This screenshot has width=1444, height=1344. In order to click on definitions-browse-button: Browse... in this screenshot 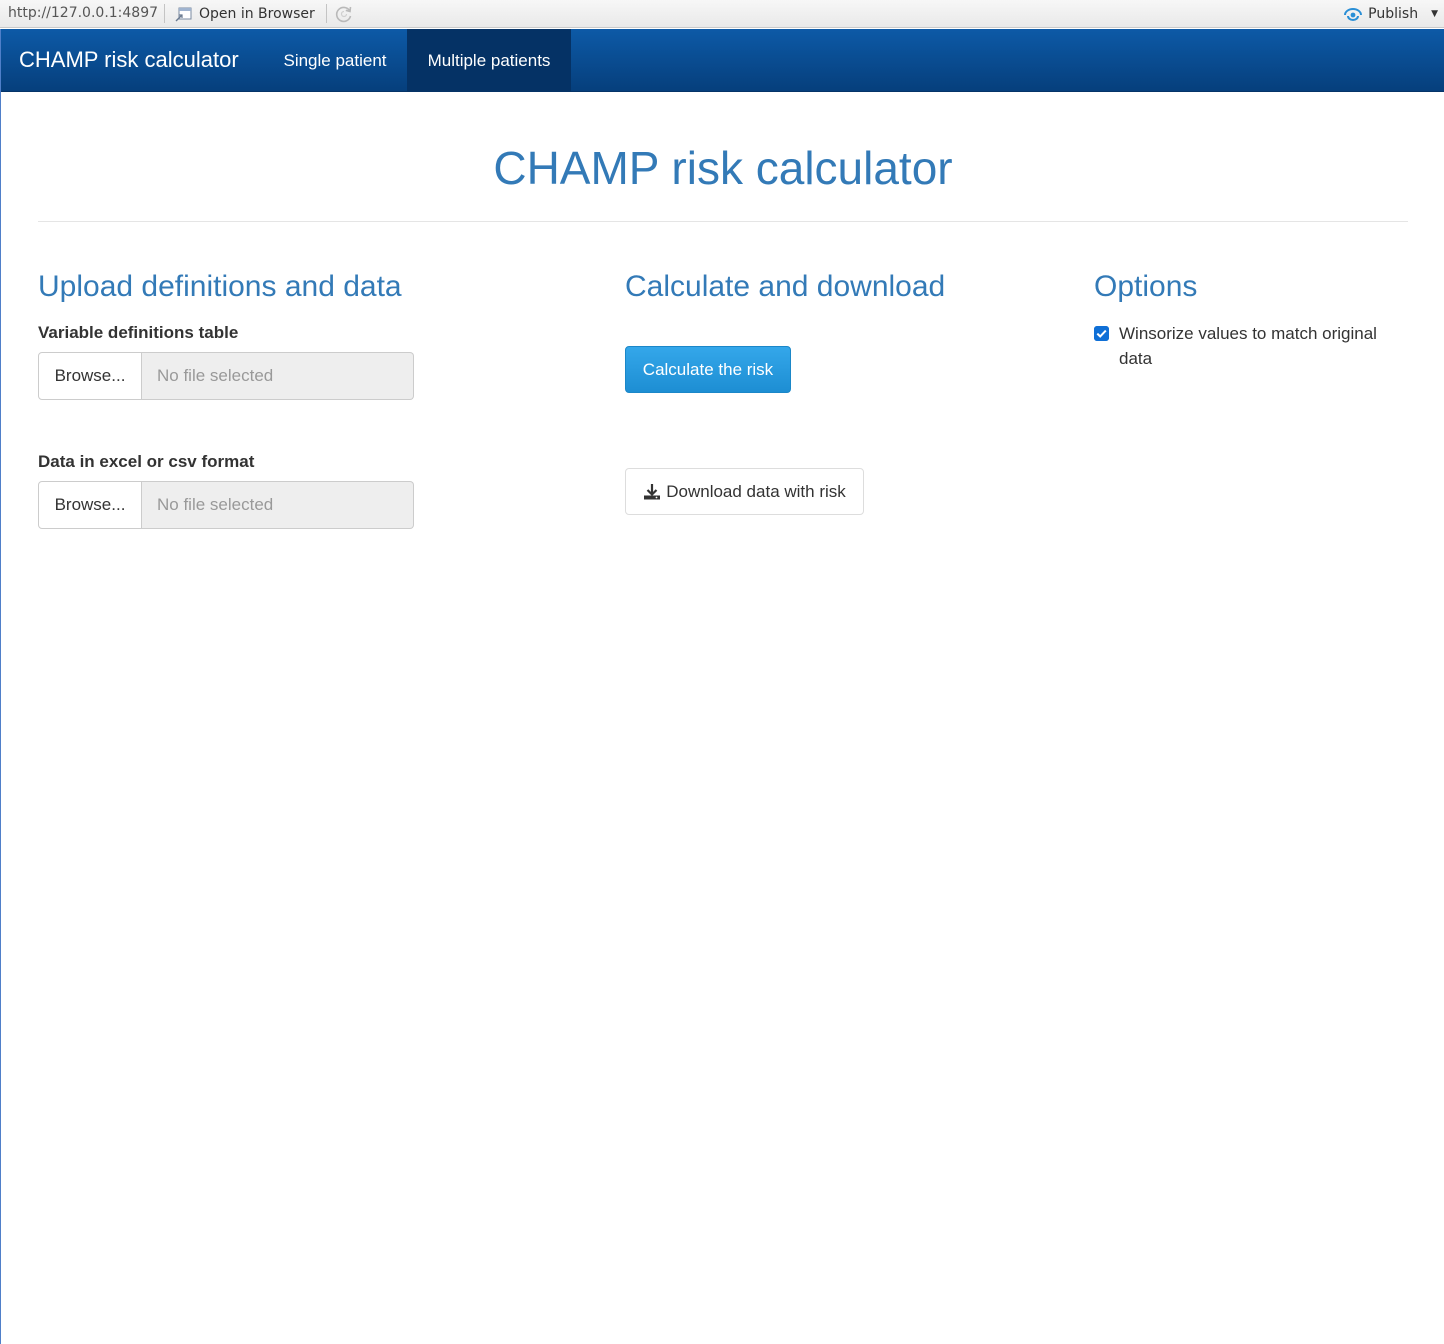, I will do `click(90, 376)`.